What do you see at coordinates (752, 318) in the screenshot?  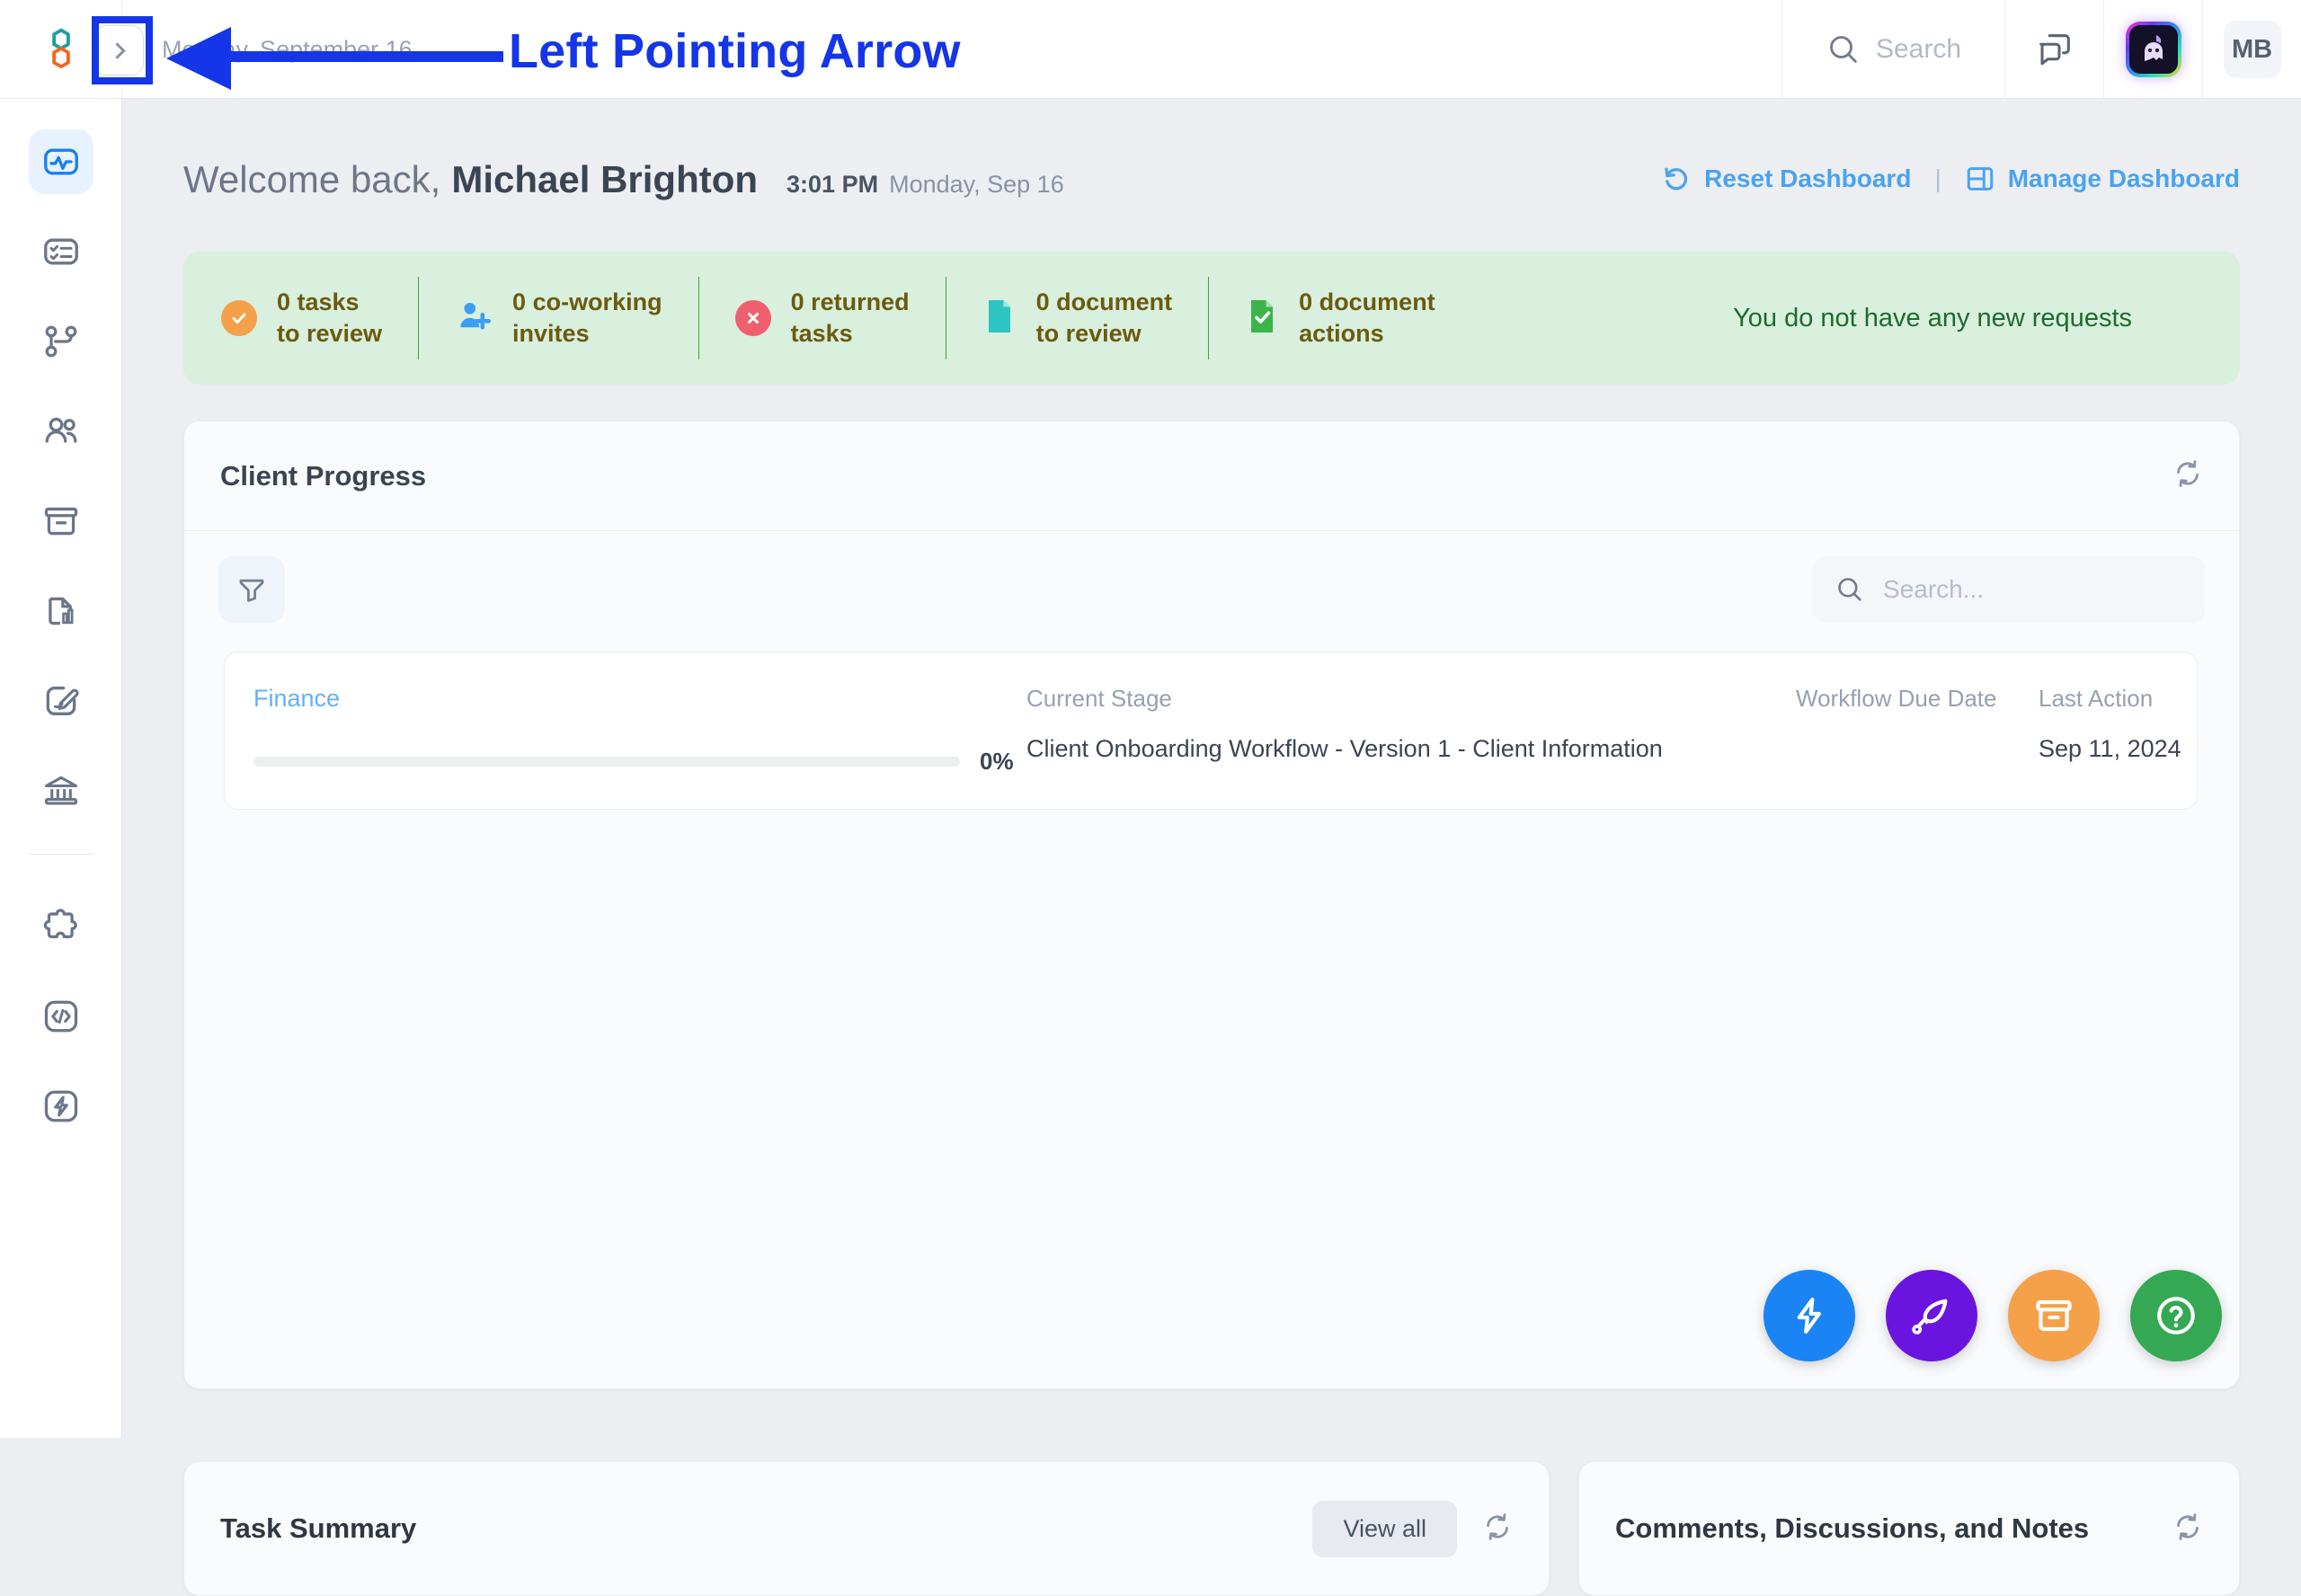 I see `circle-x-icon` at bounding box center [752, 318].